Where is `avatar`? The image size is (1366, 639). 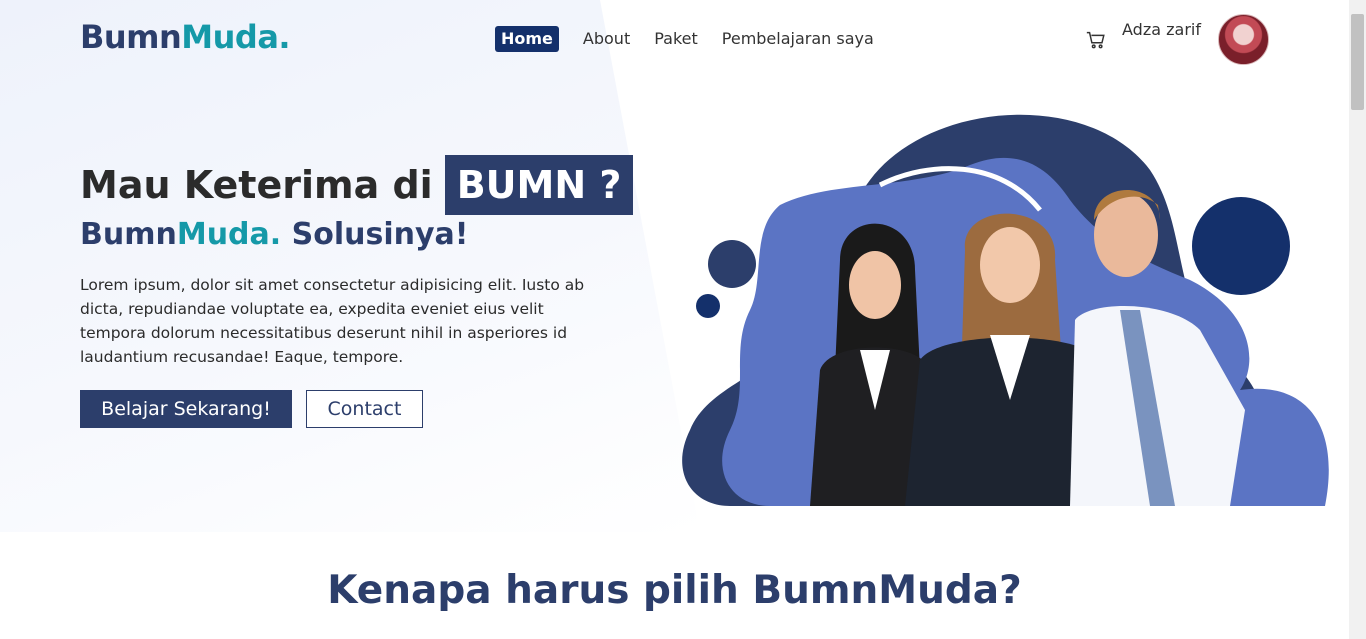
avatar is located at coordinates (1243, 39).